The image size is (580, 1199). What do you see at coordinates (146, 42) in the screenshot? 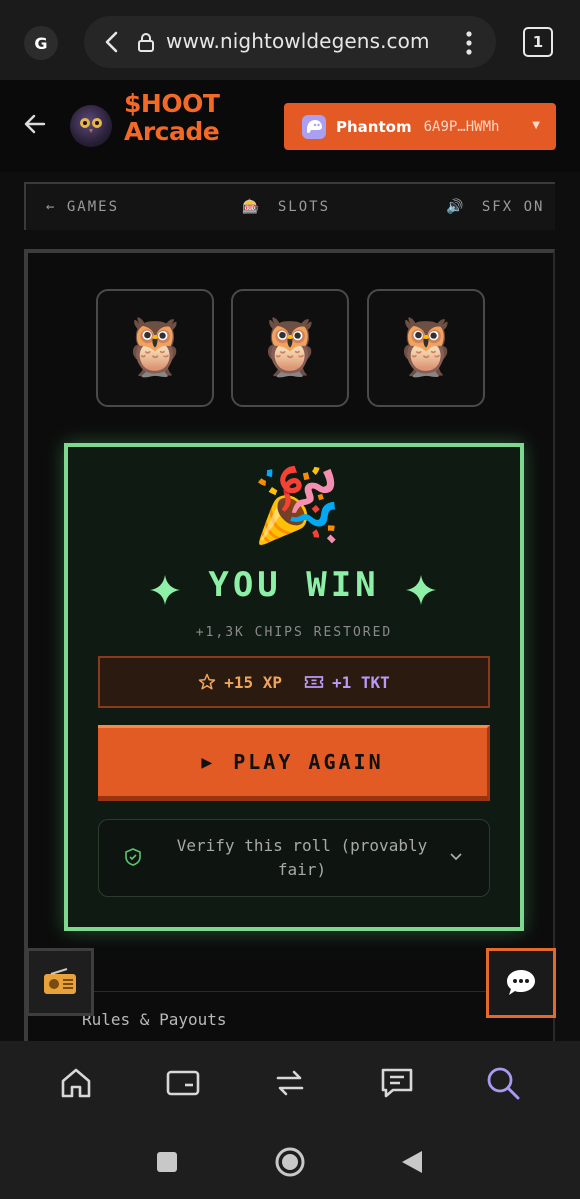
I see `lock-icon` at bounding box center [146, 42].